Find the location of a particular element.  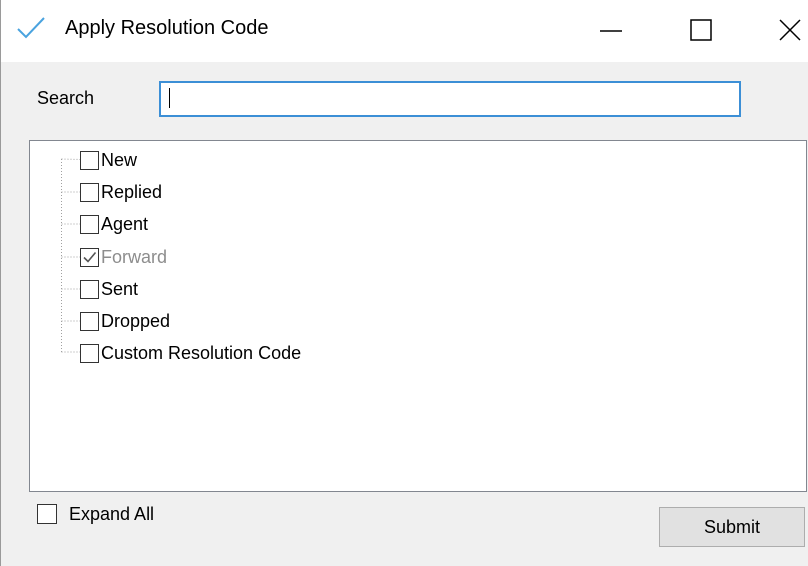

maximize-icon is located at coordinates (701, 30).